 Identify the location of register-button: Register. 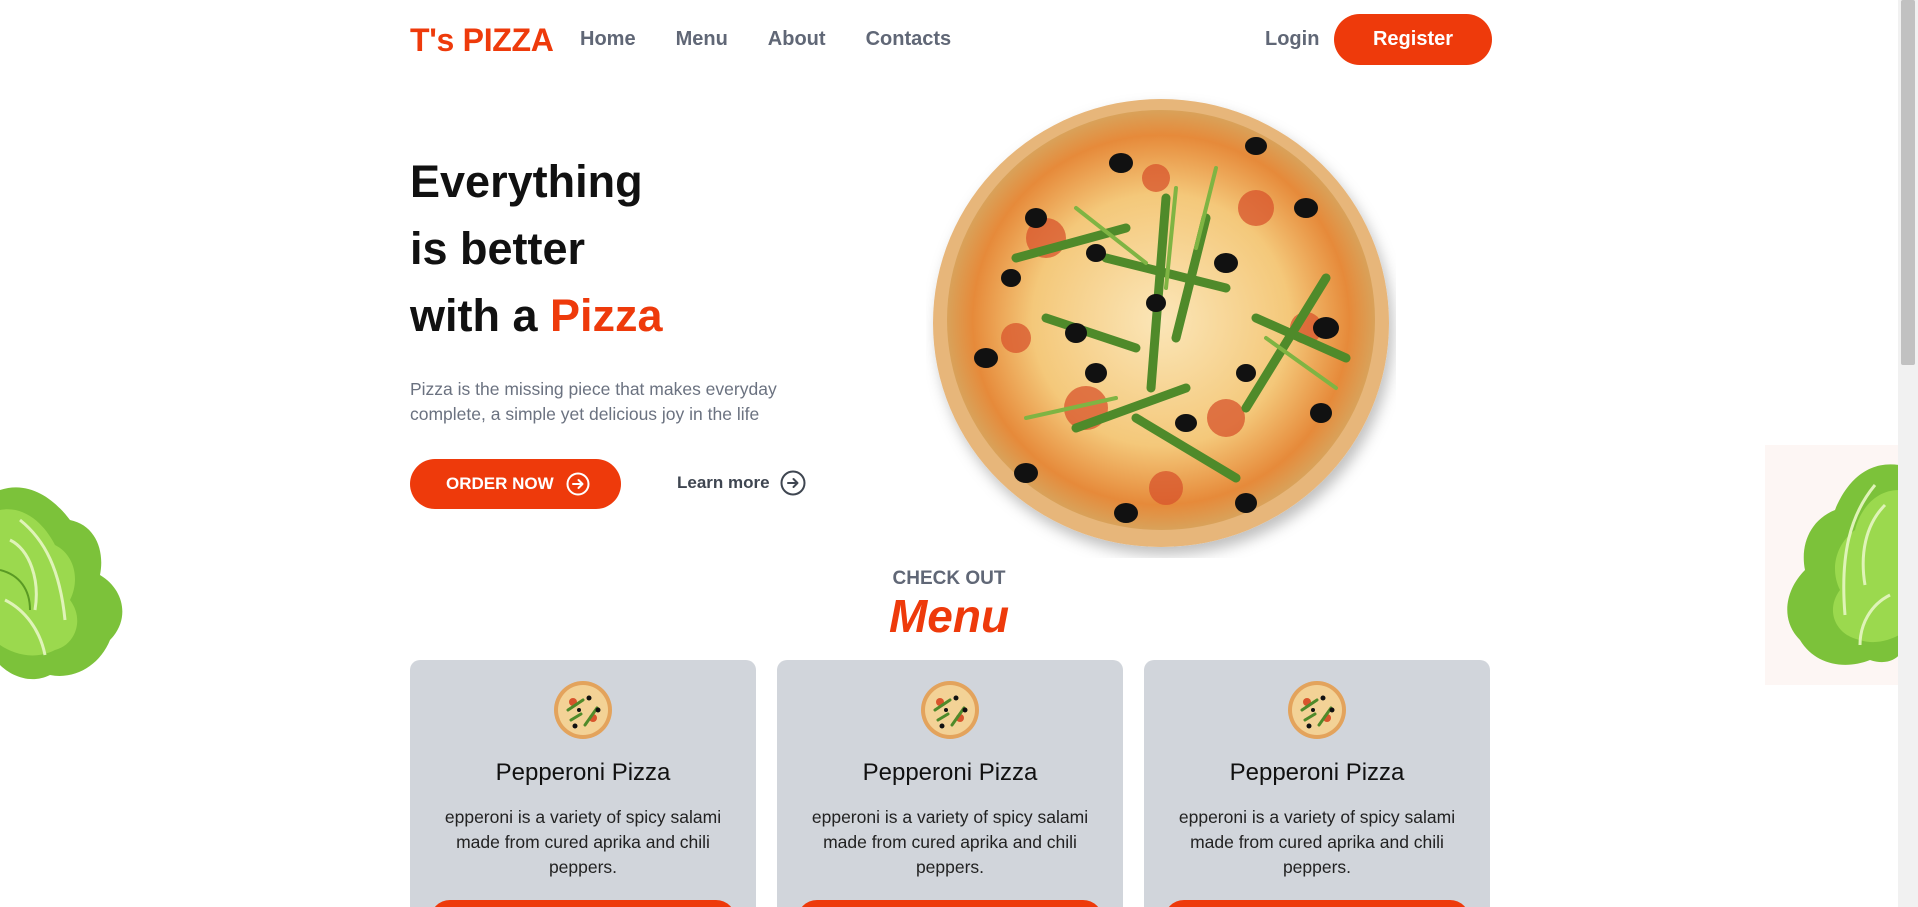
(1413, 39).